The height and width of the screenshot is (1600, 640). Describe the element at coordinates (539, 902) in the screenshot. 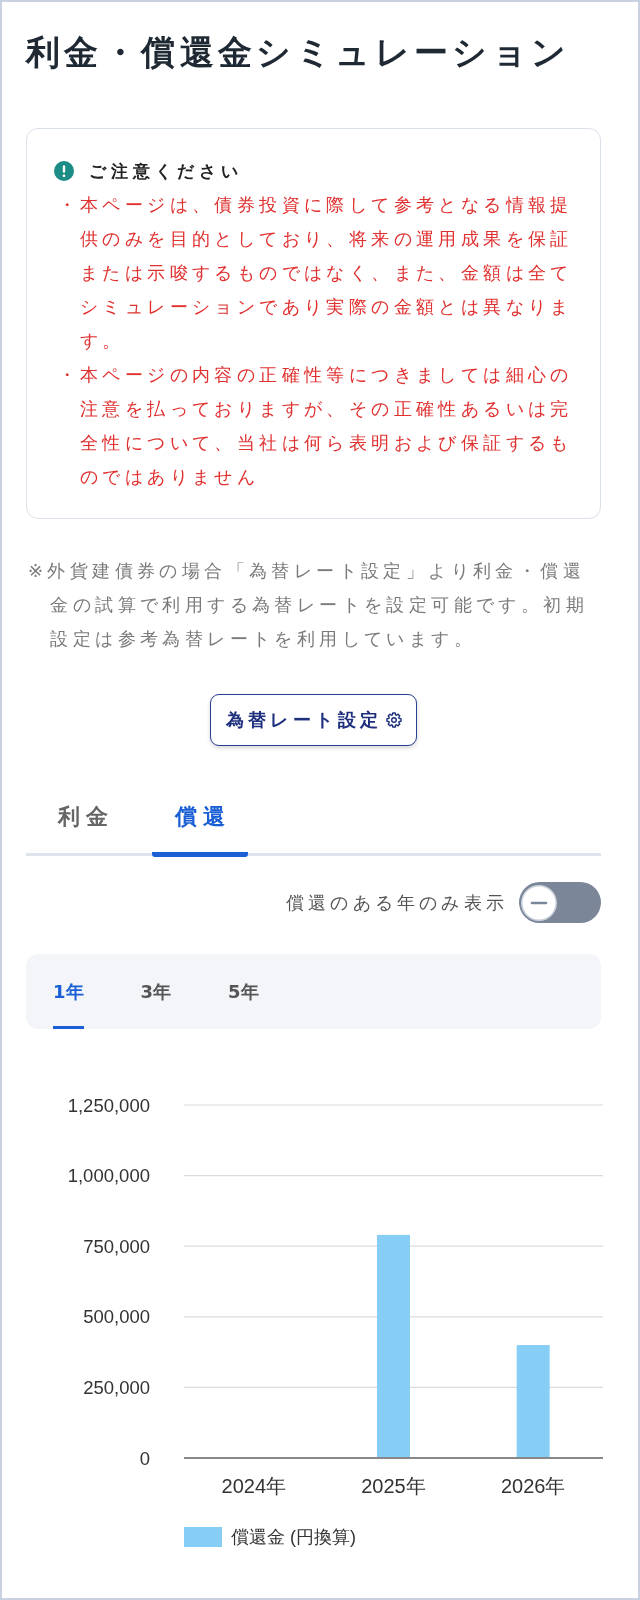

I see `minus-circle-icon` at that location.